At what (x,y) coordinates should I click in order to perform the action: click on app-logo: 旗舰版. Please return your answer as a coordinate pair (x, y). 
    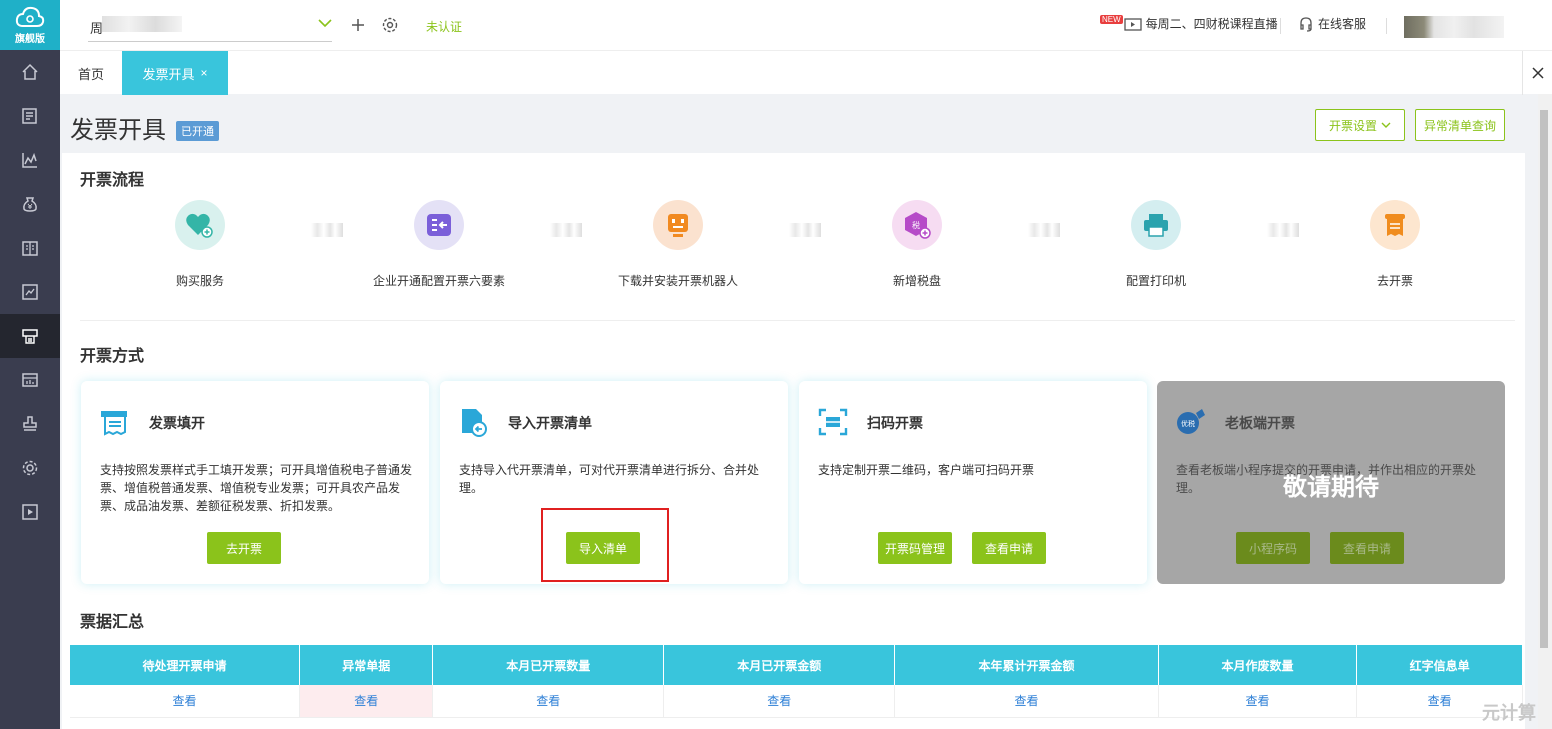
    Looking at the image, I should click on (30, 25).